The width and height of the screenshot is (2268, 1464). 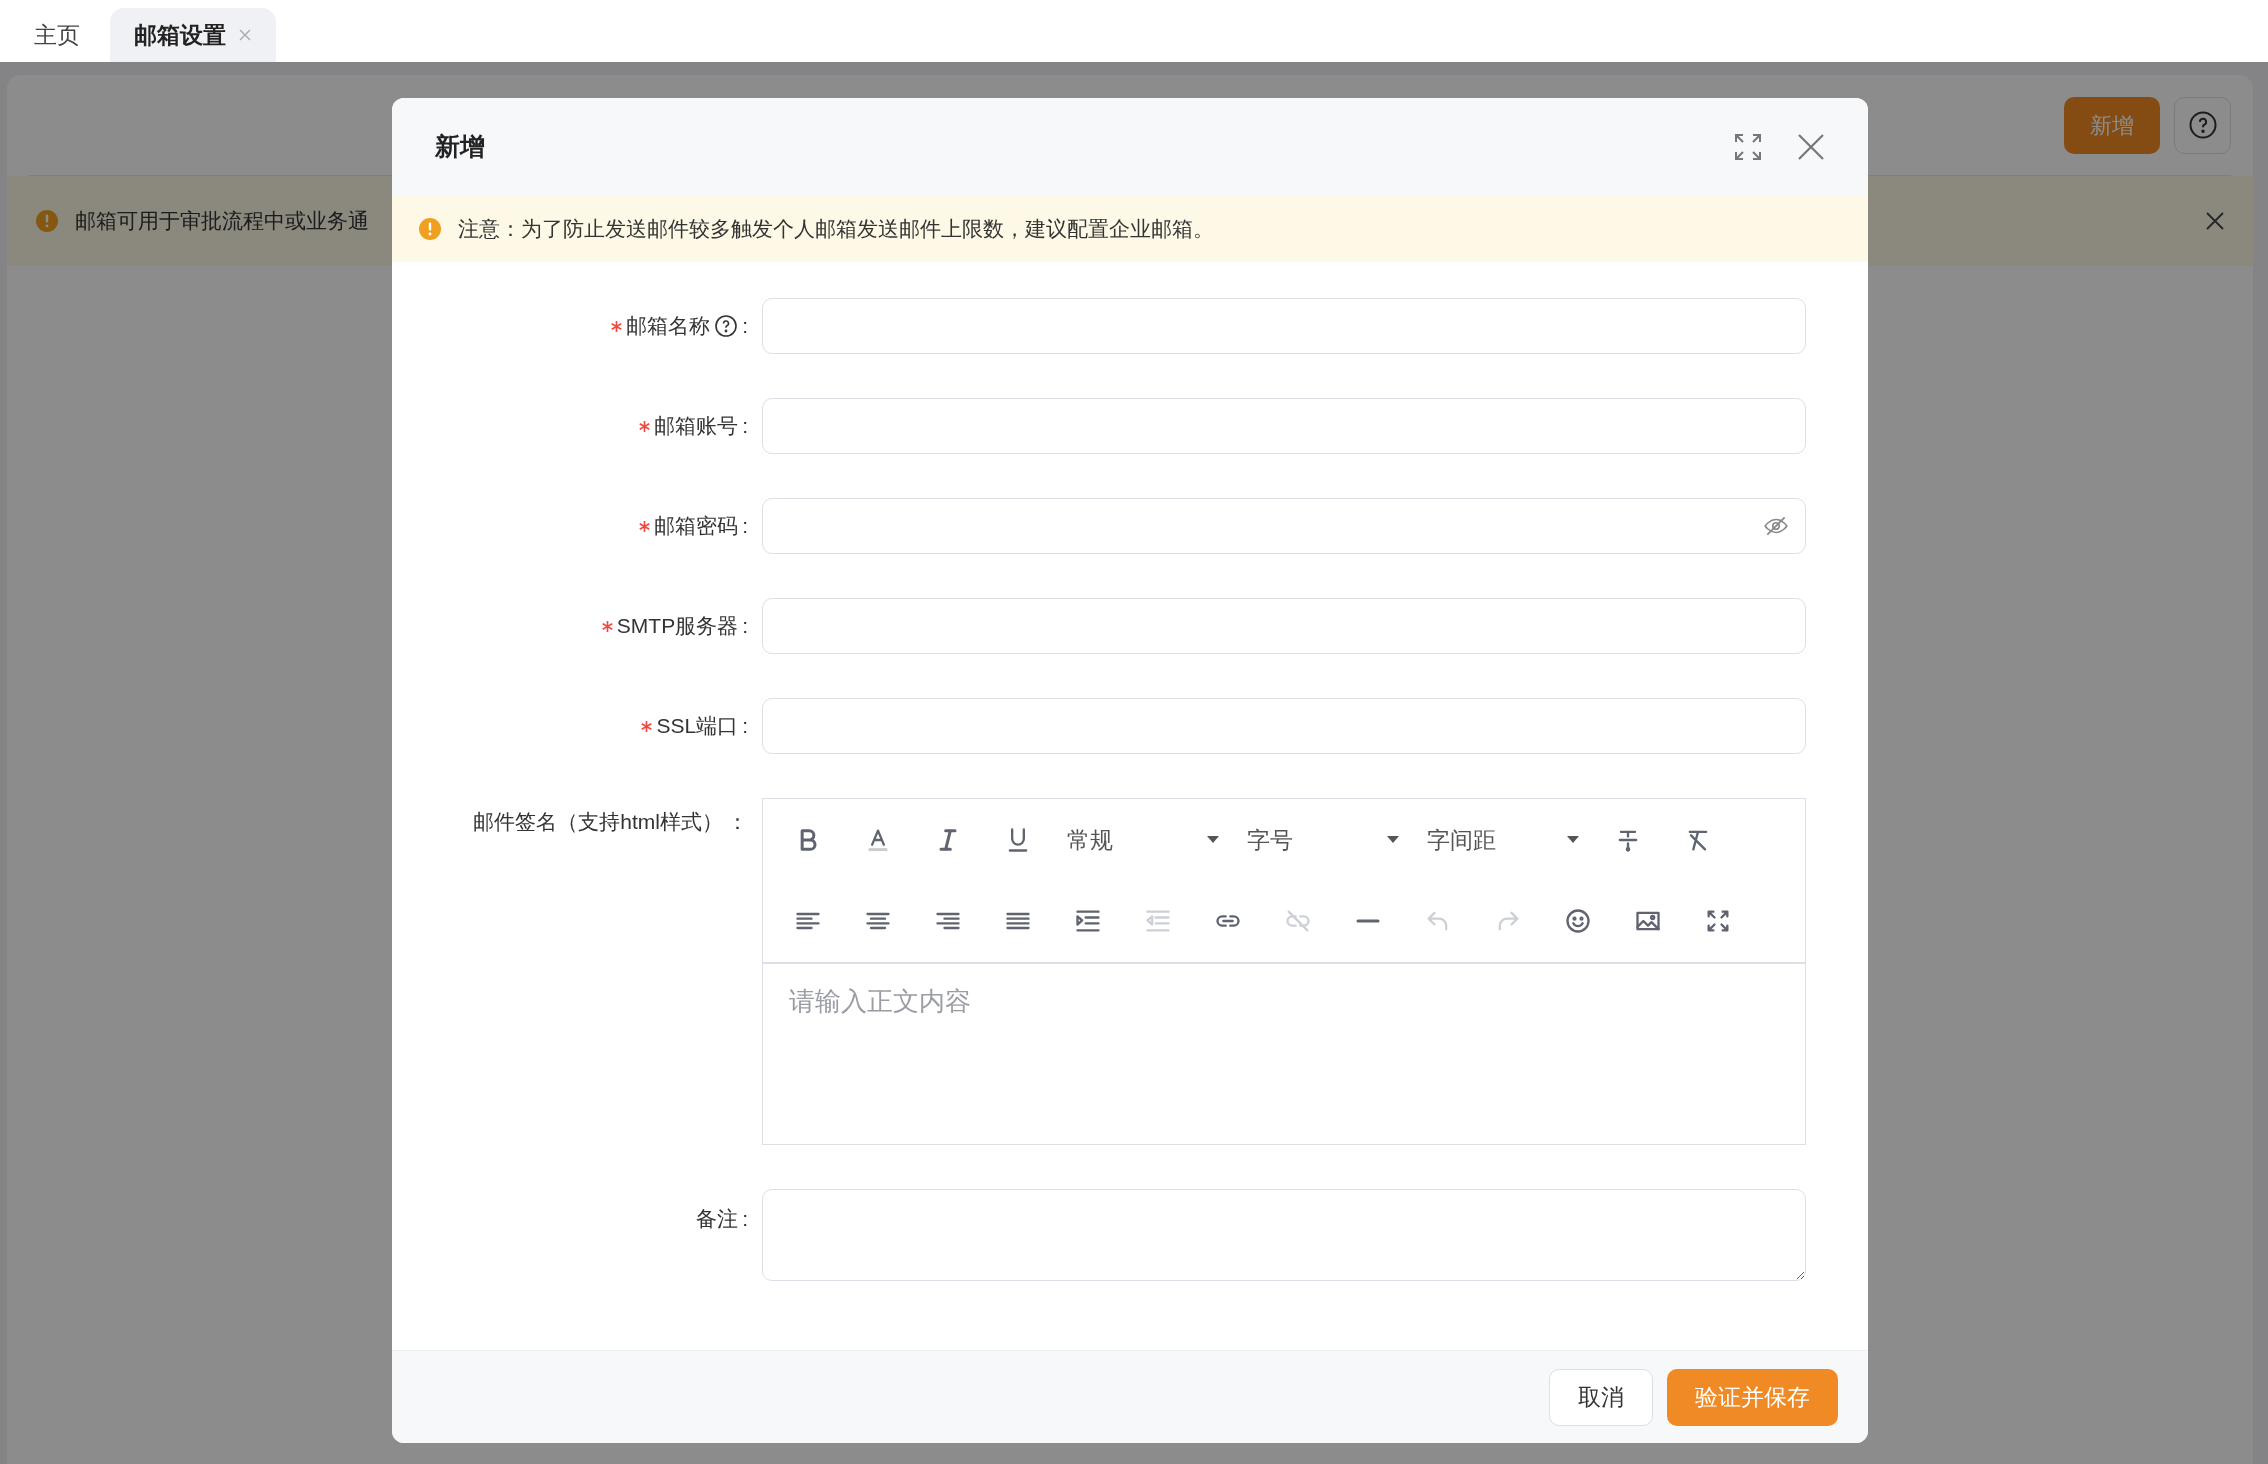 I want to click on field-label: SMTP服务器, so click(x=677, y=626).